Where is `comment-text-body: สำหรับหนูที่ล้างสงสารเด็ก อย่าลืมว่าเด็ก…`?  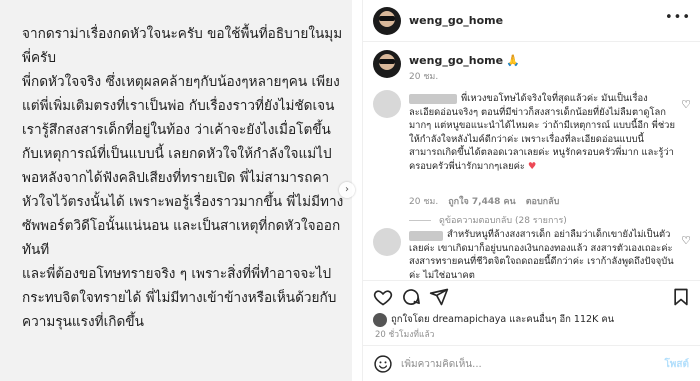
comment-text-body: สำหรับหนูที่ล้างสงสารเด็ก อย่าลืมว่าเด็ก… is located at coordinates (541, 254).